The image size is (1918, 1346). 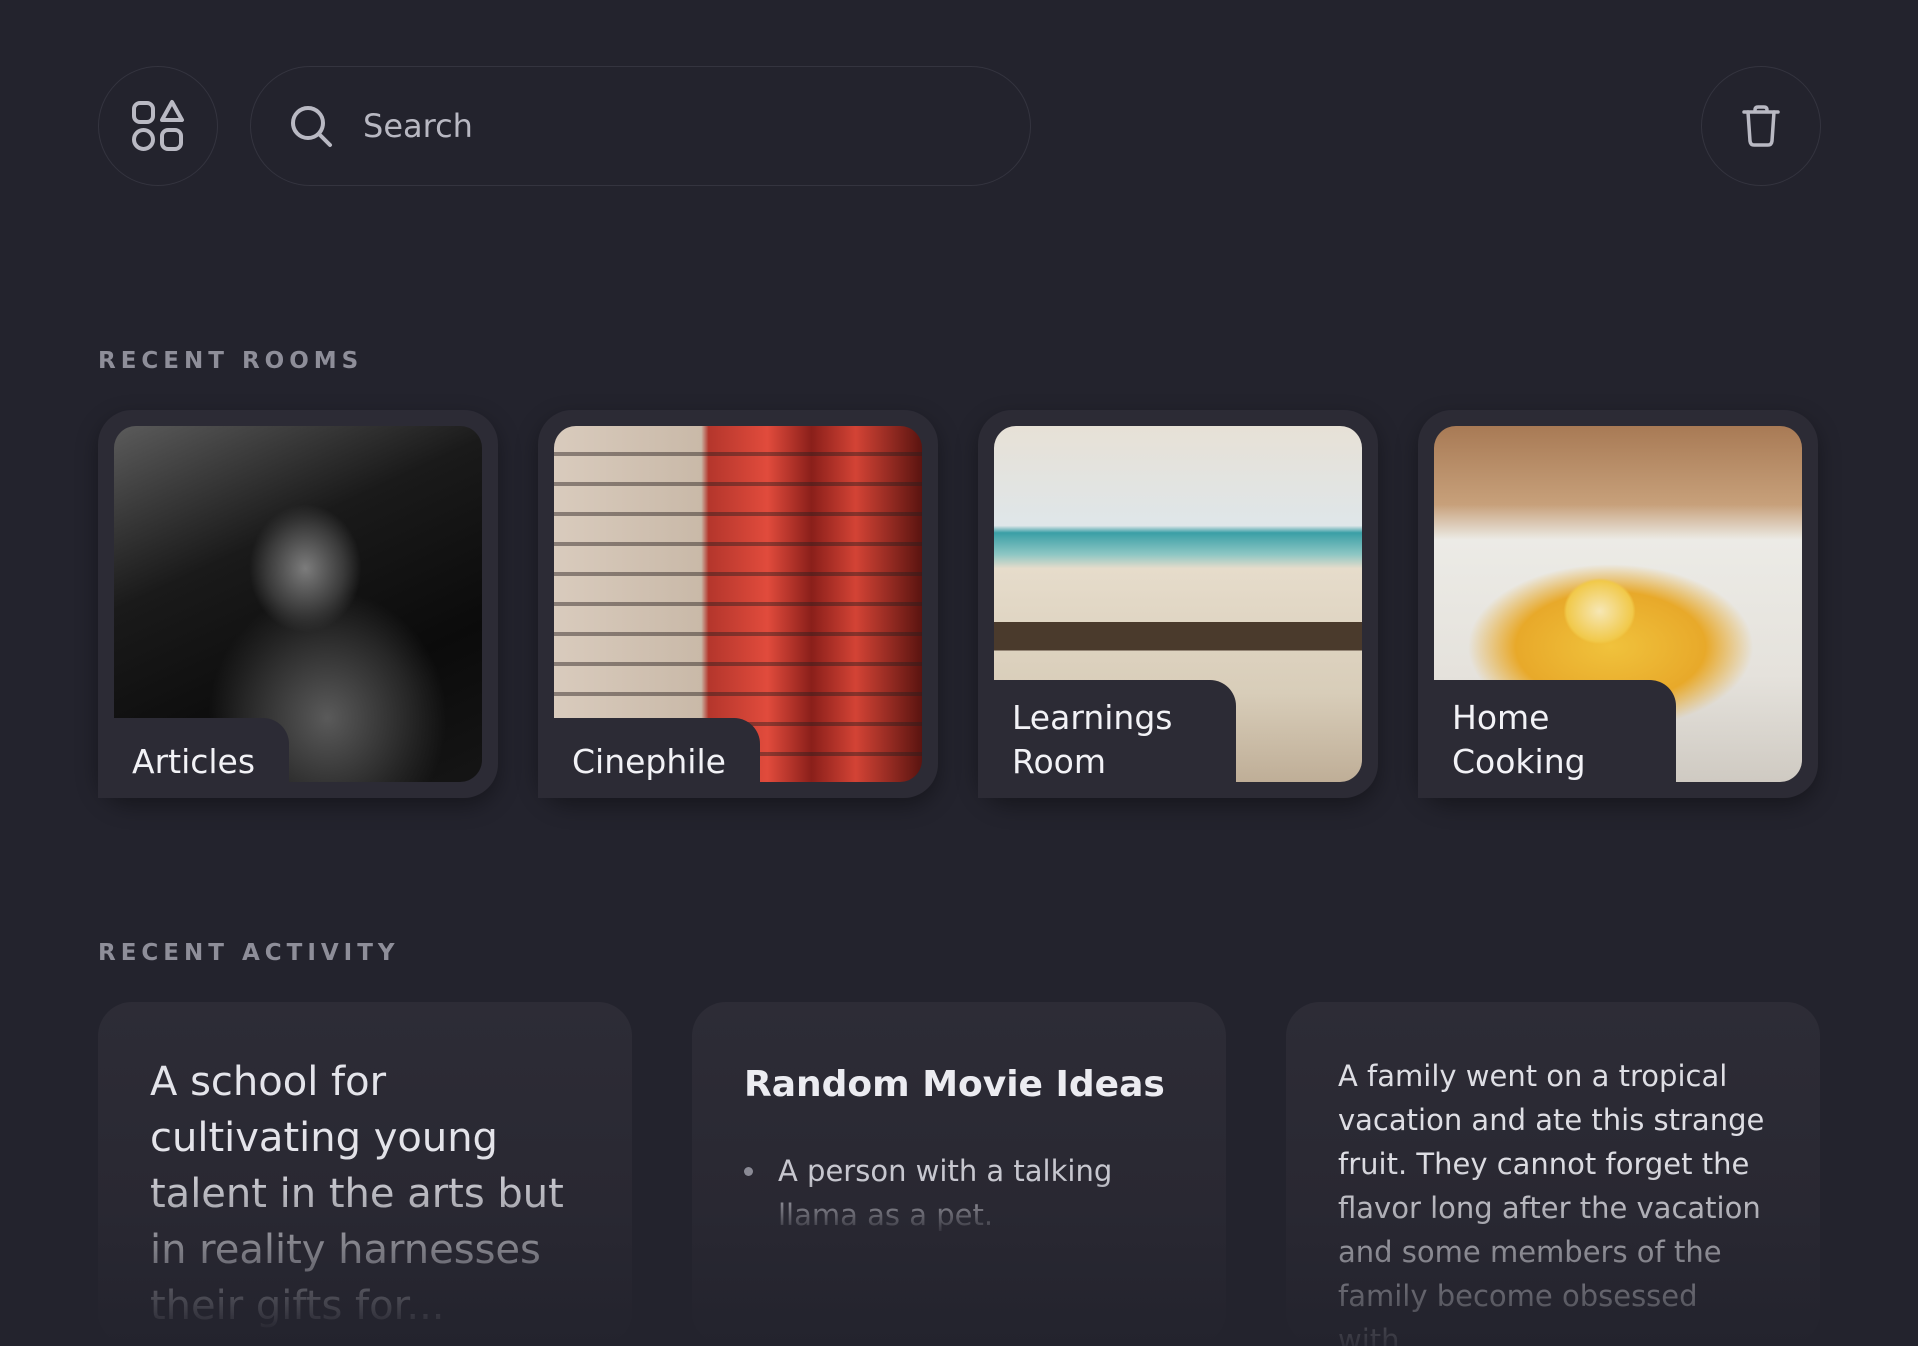 What do you see at coordinates (1618, 604) in the screenshot?
I see `room-card-home-cooking: Home Cooking` at bounding box center [1618, 604].